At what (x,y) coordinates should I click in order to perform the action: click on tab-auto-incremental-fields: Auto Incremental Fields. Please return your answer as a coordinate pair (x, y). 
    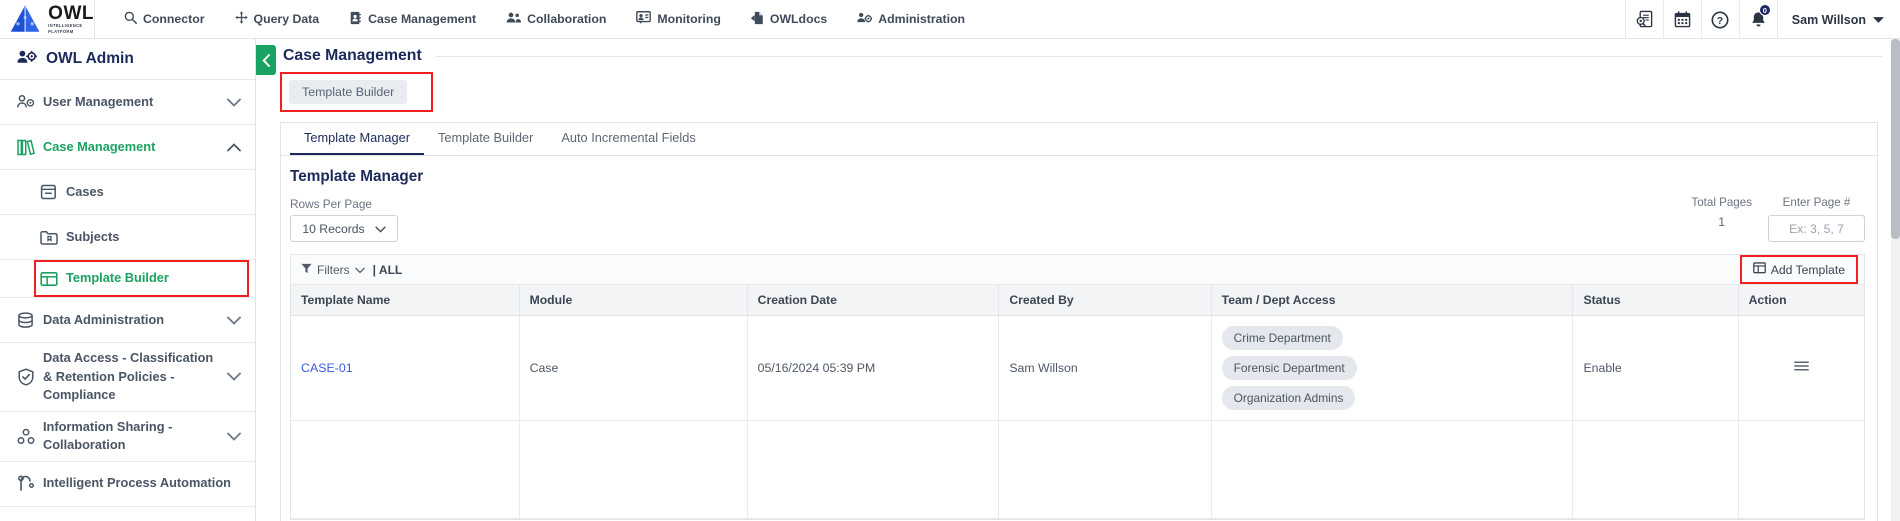
    Looking at the image, I should click on (628, 138).